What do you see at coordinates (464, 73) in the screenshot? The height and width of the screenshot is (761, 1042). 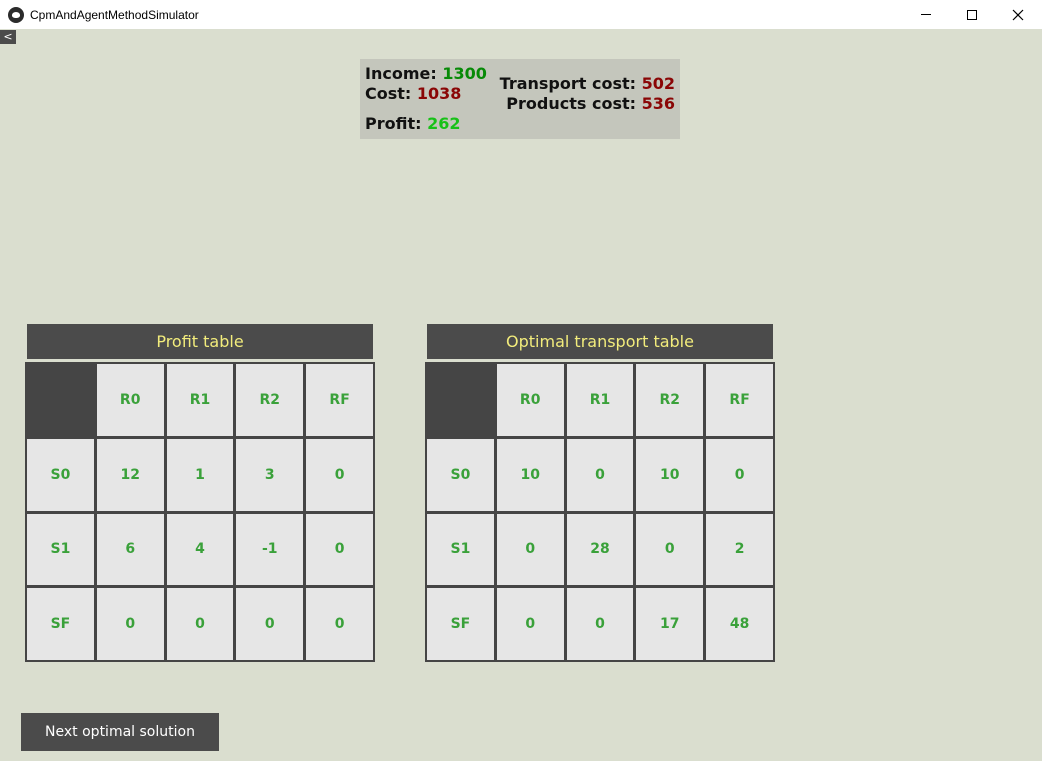 I see `income-value: 1300` at bounding box center [464, 73].